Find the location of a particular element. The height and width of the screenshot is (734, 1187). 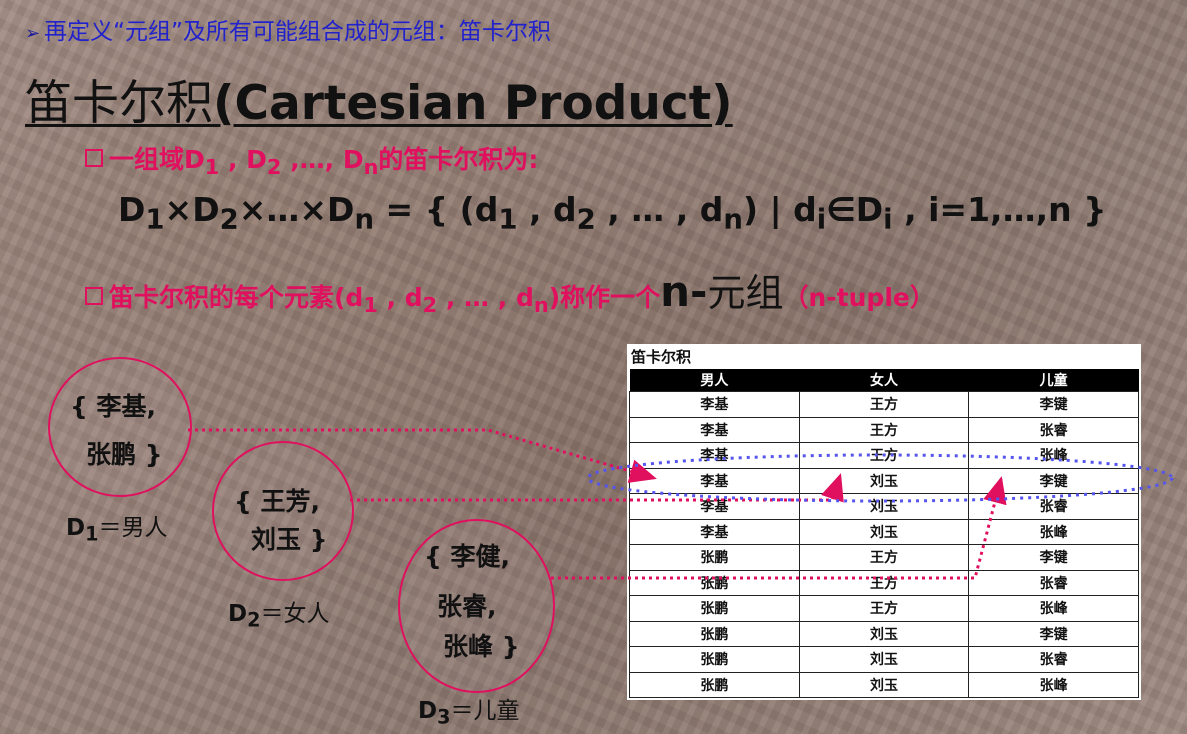

n-tuple-en: n-tuple is located at coordinates (859, 297).